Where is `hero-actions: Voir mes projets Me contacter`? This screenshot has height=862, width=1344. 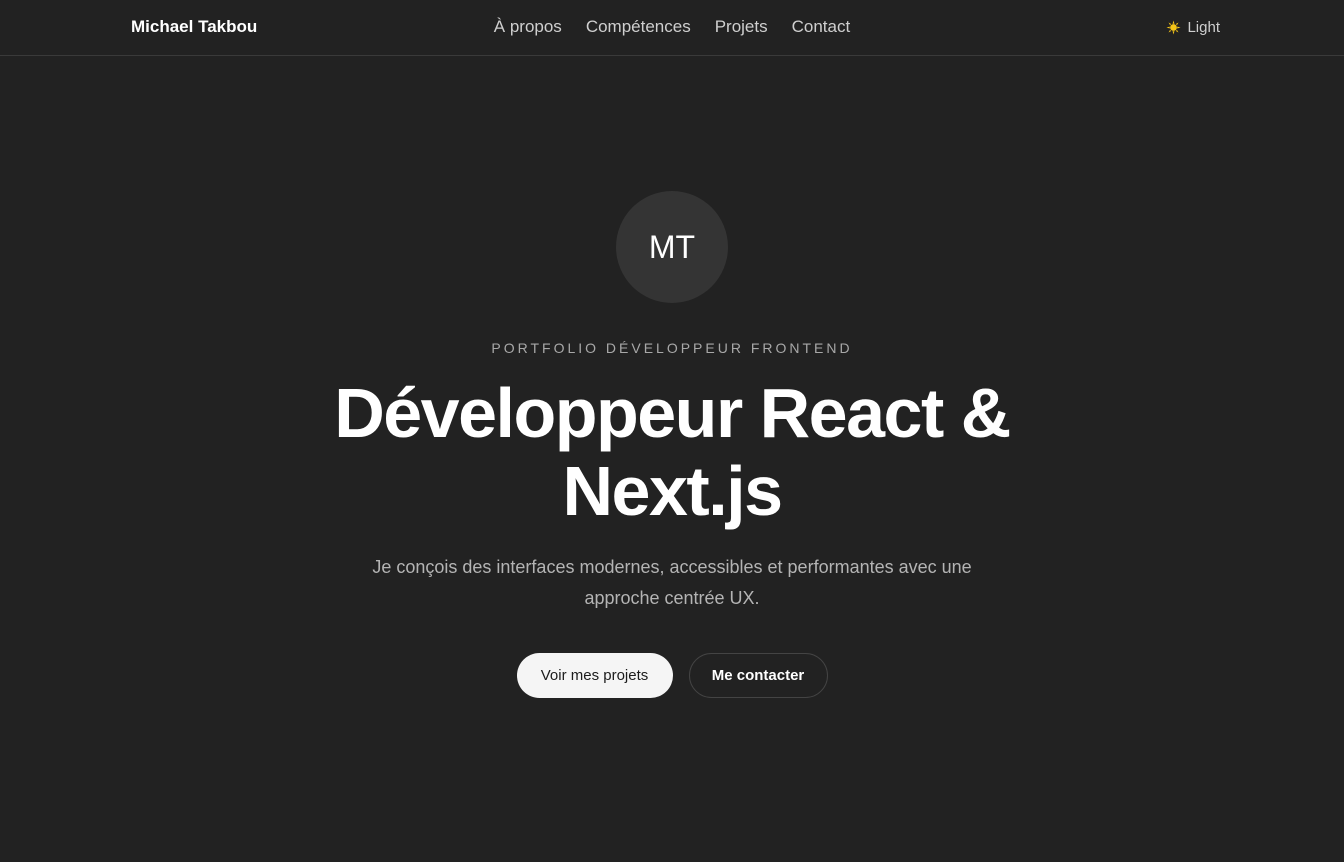
hero-actions: Voir mes projets Me contacter is located at coordinates (672, 675).